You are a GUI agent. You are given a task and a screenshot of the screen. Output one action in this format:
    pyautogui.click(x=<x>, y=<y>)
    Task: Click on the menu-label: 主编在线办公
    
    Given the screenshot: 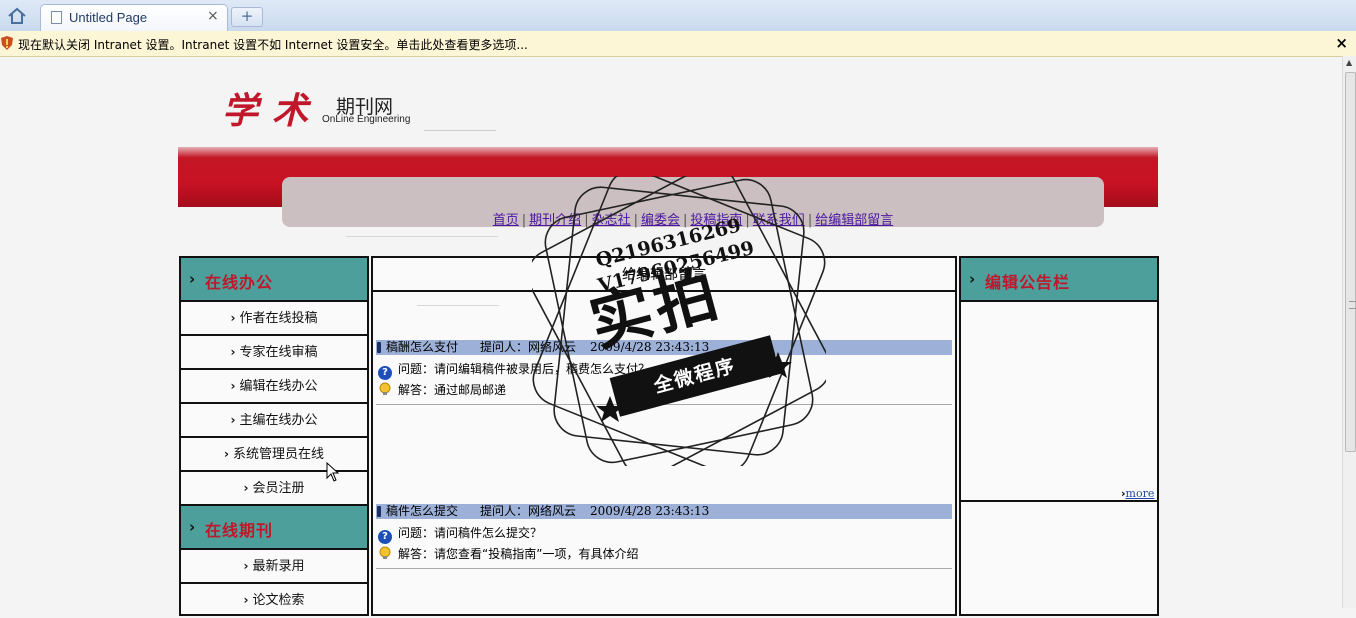 What is the action you would take?
    pyautogui.click(x=278, y=420)
    